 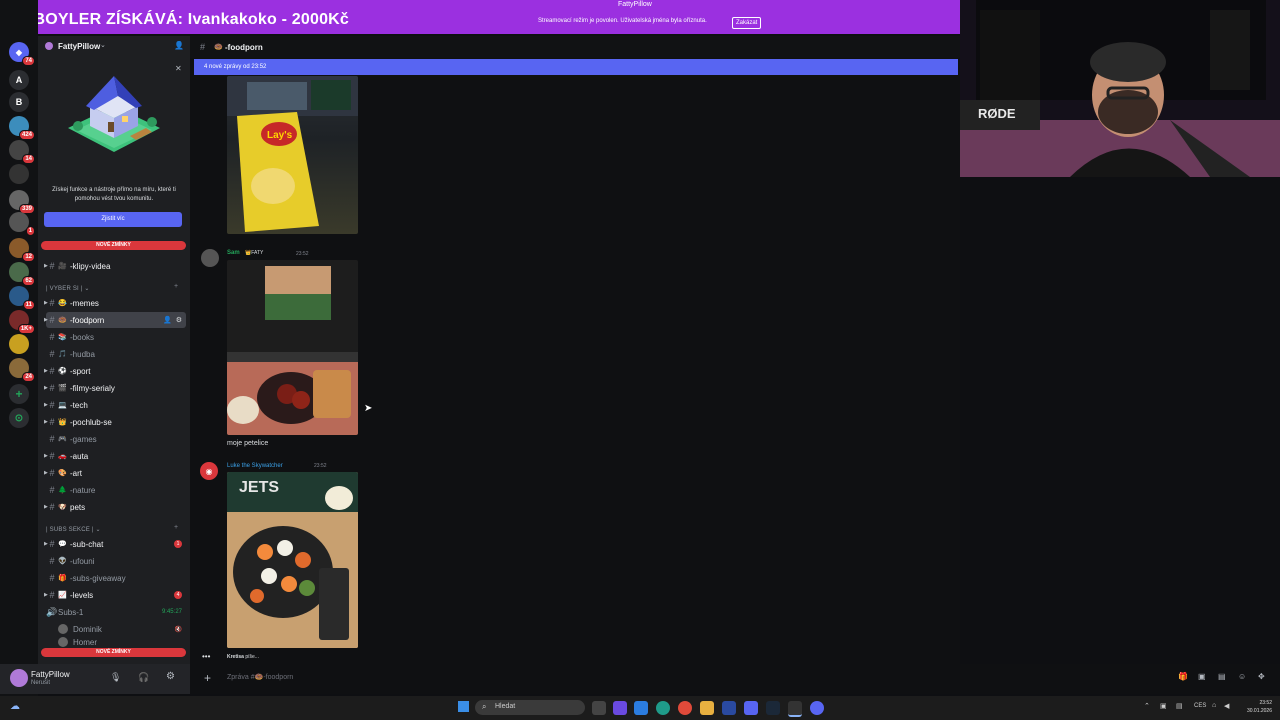 What do you see at coordinates (1179, 706) in the screenshot?
I see `tray-icon: ▤` at bounding box center [1179, 706].